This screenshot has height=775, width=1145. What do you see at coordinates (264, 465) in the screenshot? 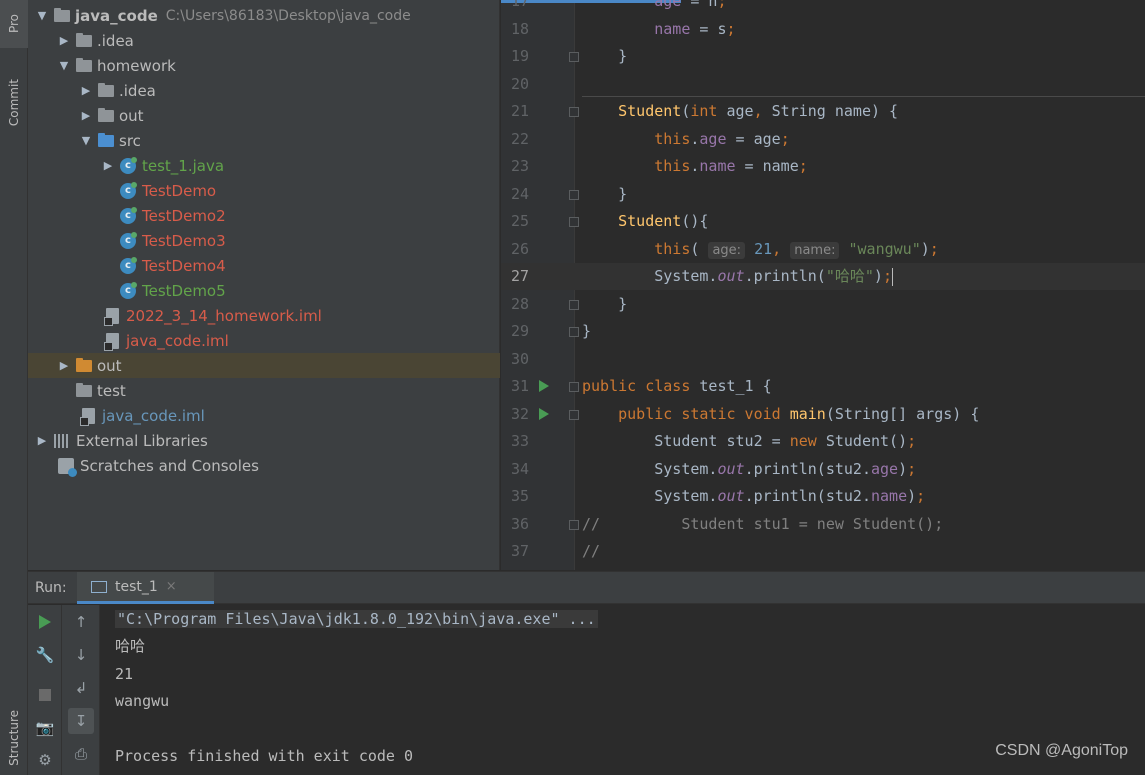
I see `tree-item-scratches: Scratches and Consoles` at bounding box center [264, 465].